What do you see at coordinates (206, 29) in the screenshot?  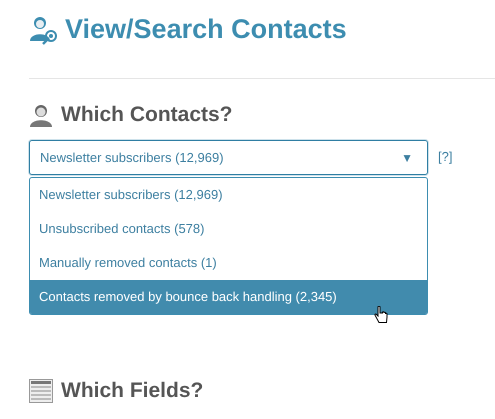 I see `page-title: View/Search Contacts` at bounding box center [206, 29].